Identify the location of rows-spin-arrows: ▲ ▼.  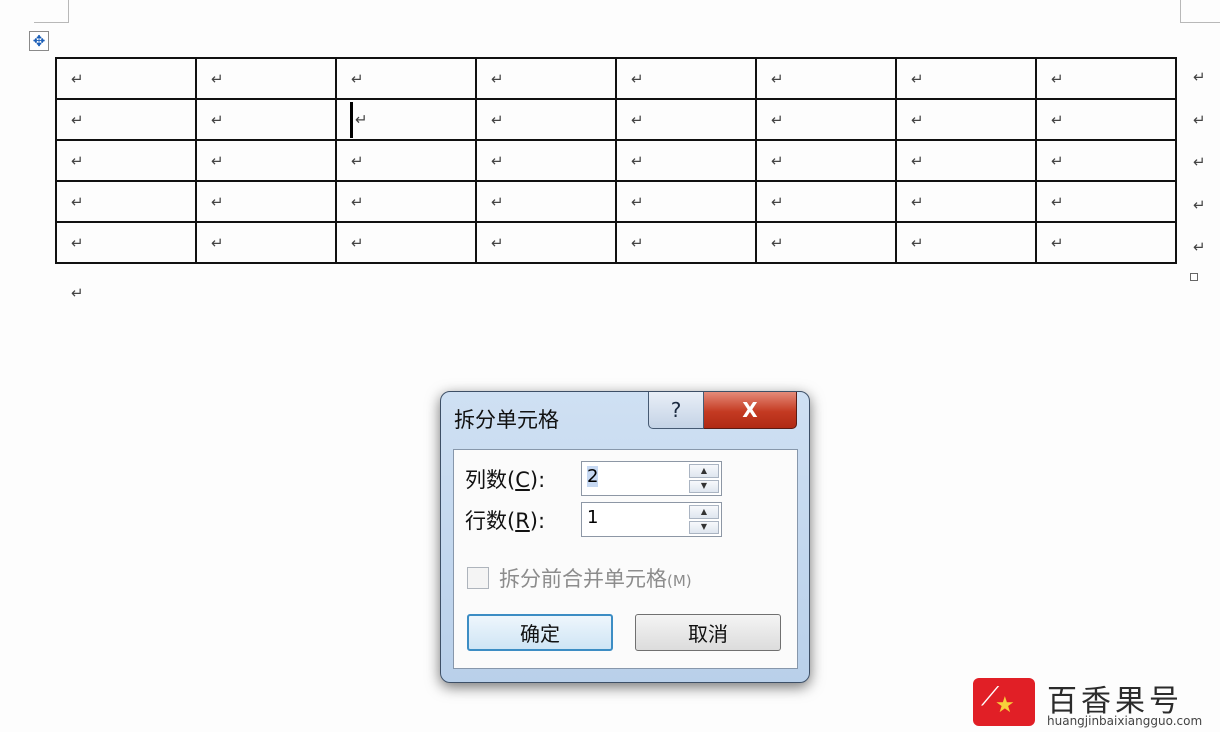
(704, 519).